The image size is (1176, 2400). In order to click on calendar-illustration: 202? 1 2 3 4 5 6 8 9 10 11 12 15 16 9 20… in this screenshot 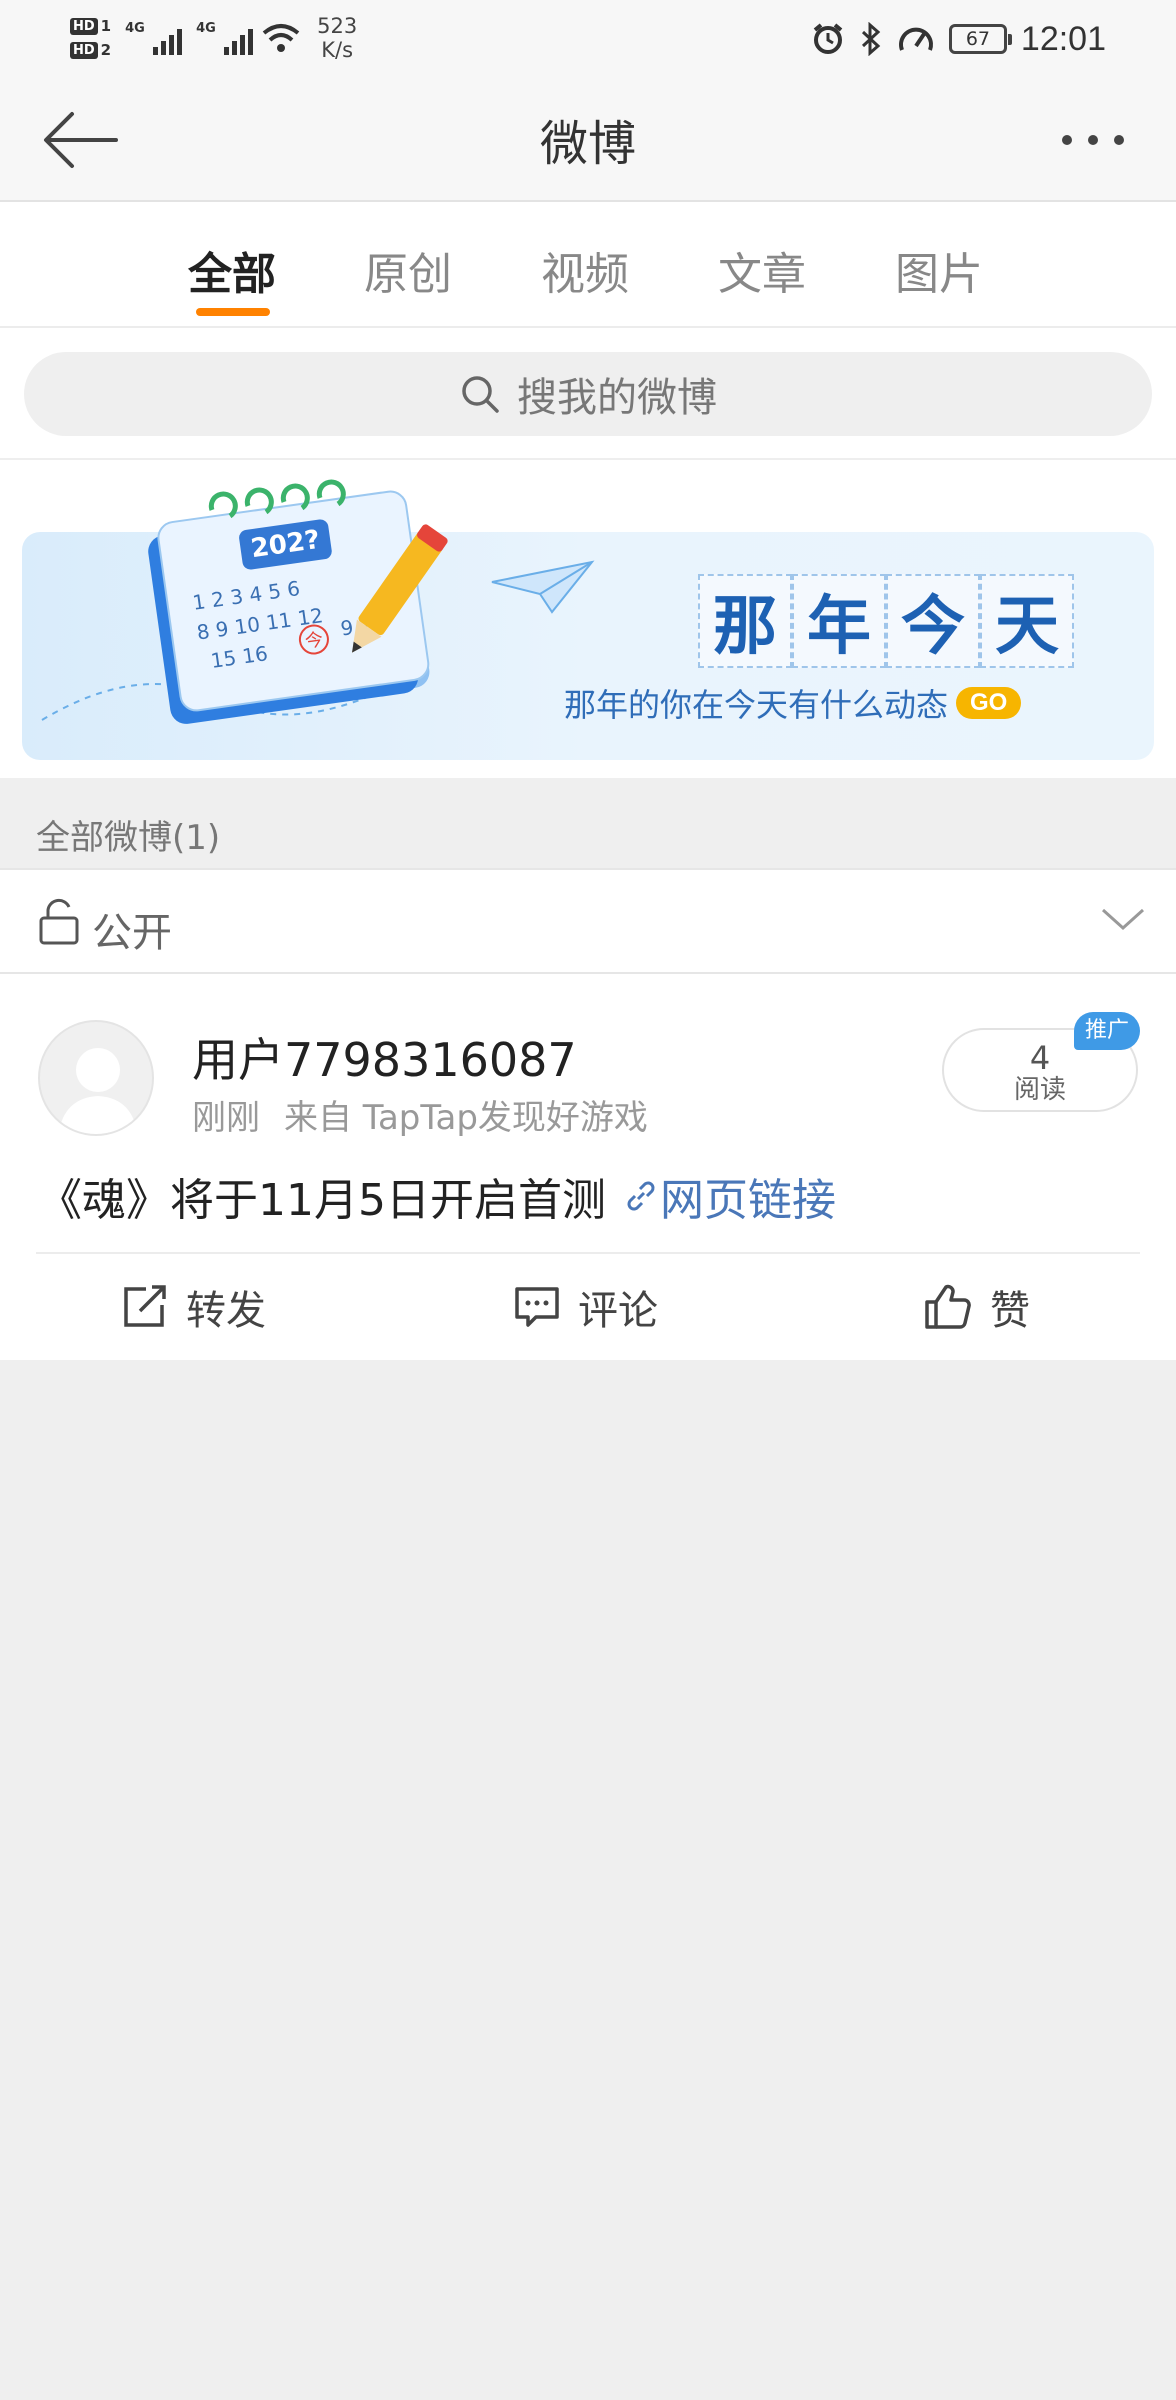, I will do `click(244, 601)`.